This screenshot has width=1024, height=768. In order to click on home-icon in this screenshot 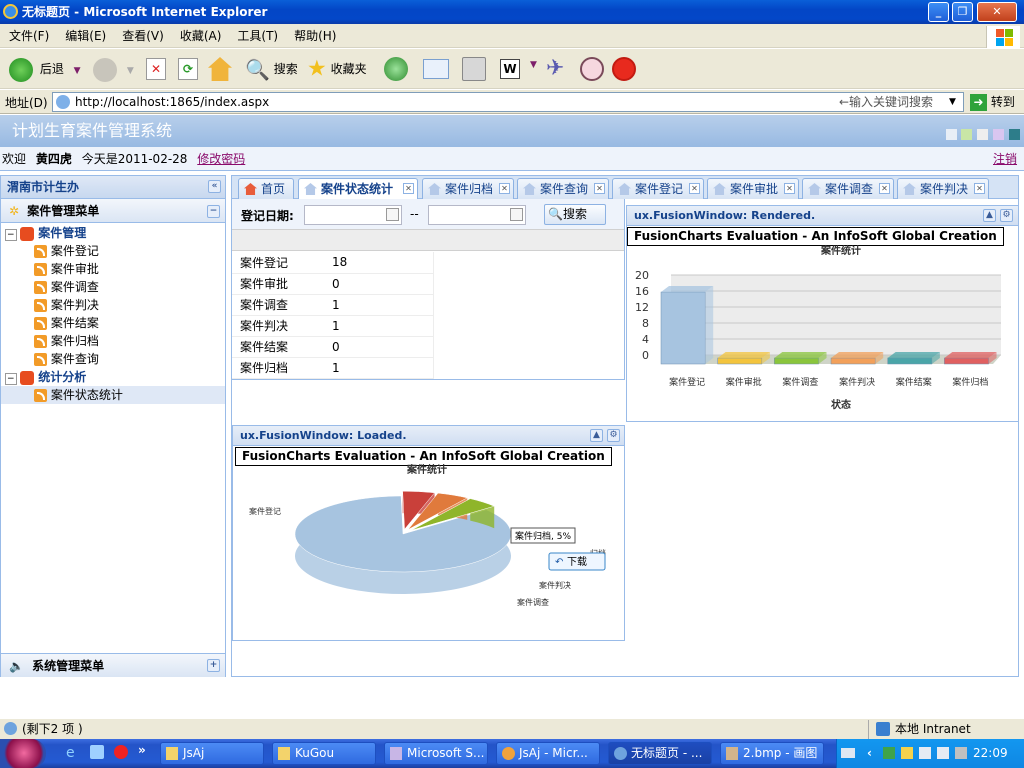, I will do `click(220, 69)`.